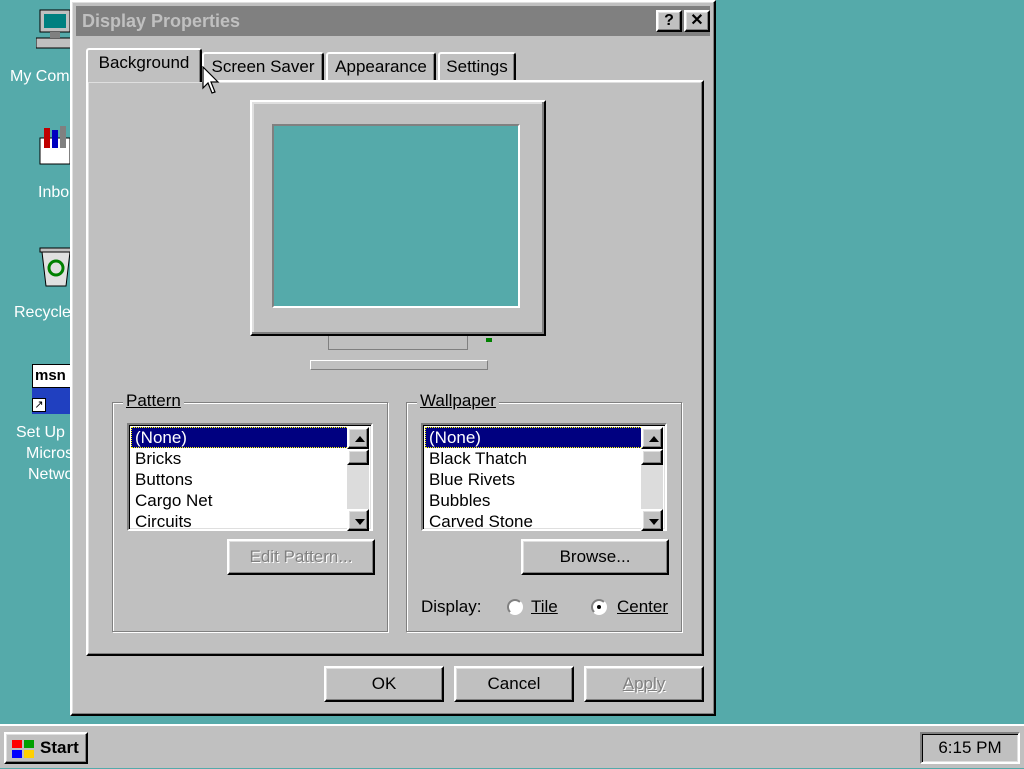 The image size is (1024, 769). Describe the element at coordinates (40, 164) in the screenshot. I see `desktop-icon-inbox: Inbo` at that location.